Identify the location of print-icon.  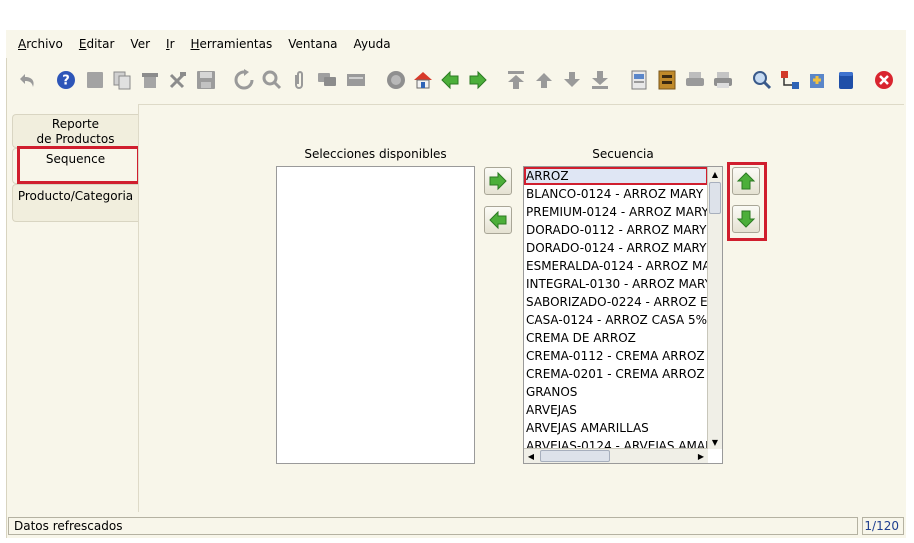
(723, 80).